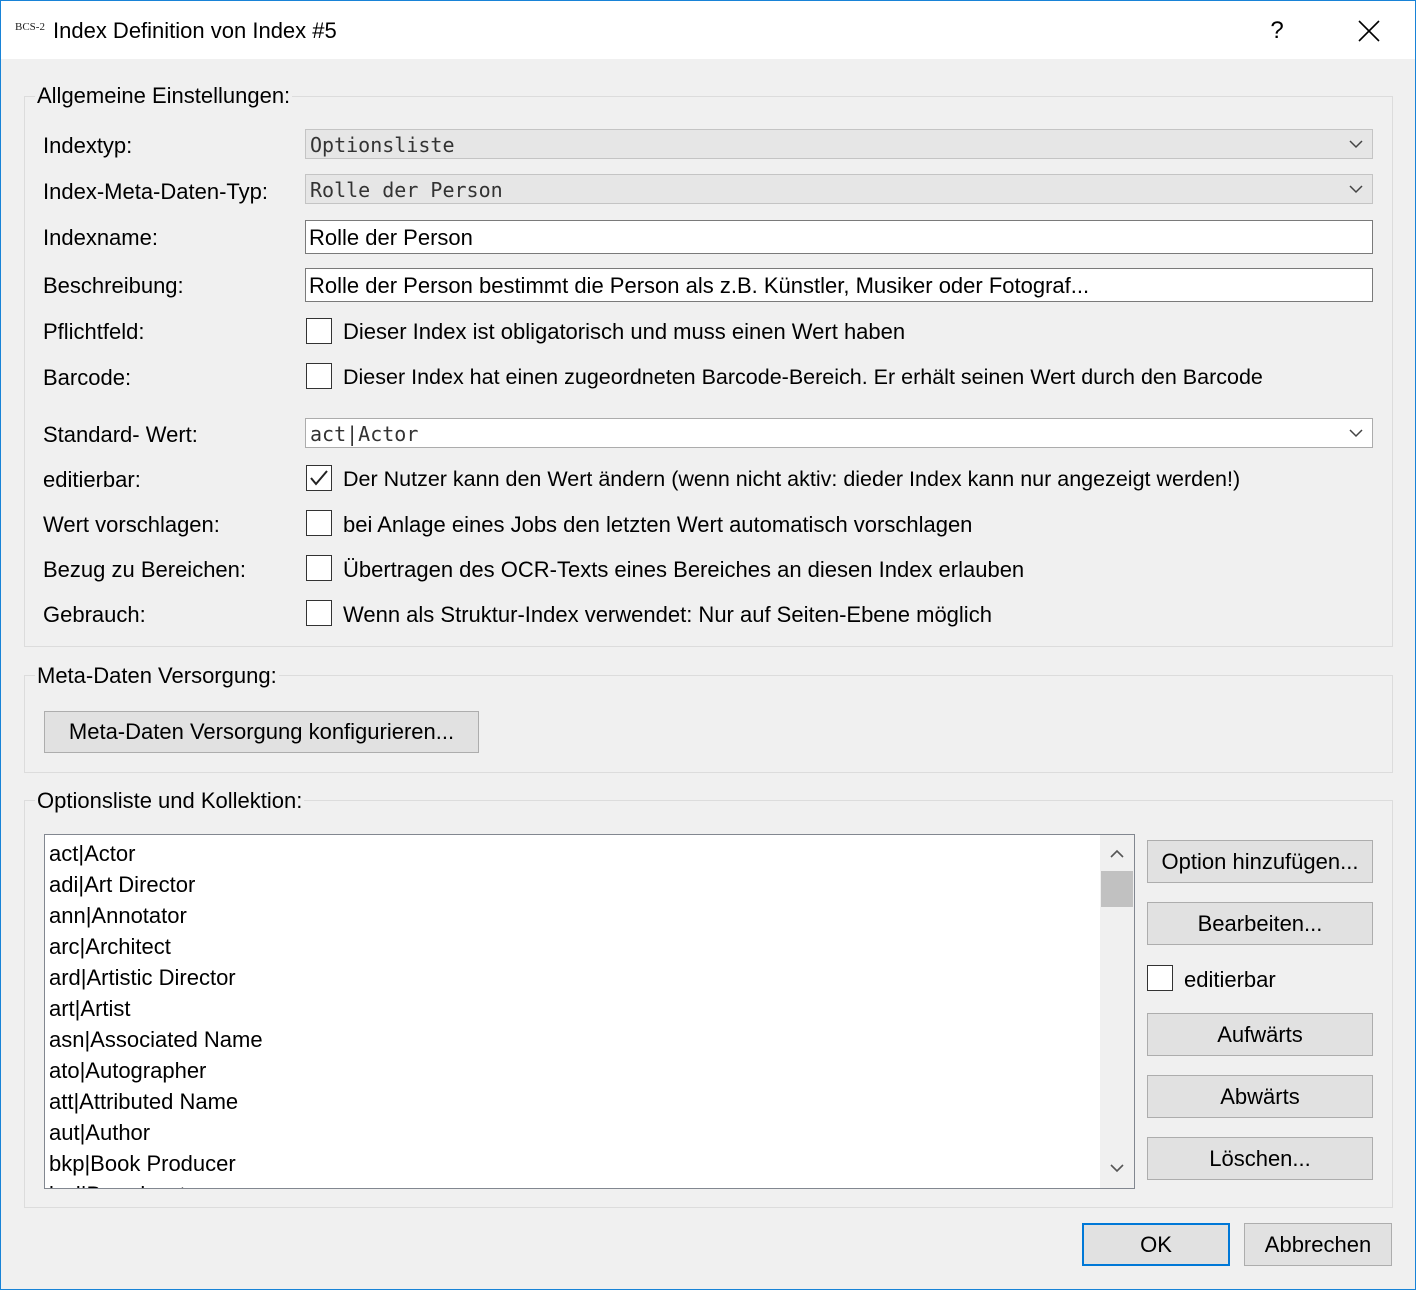 This screenshot has height=1290, width=1416. Describe the element at coordinates (572, 1163) in the screenshot. I see `list-item: bkp|Book Producer` at that location.